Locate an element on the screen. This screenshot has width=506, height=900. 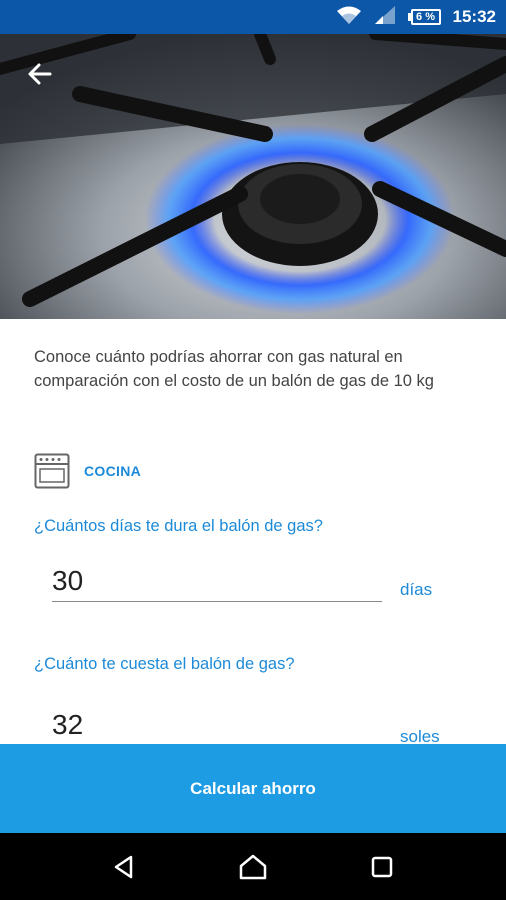
battery-icon: 6 % is located at coordinates (424, 17).